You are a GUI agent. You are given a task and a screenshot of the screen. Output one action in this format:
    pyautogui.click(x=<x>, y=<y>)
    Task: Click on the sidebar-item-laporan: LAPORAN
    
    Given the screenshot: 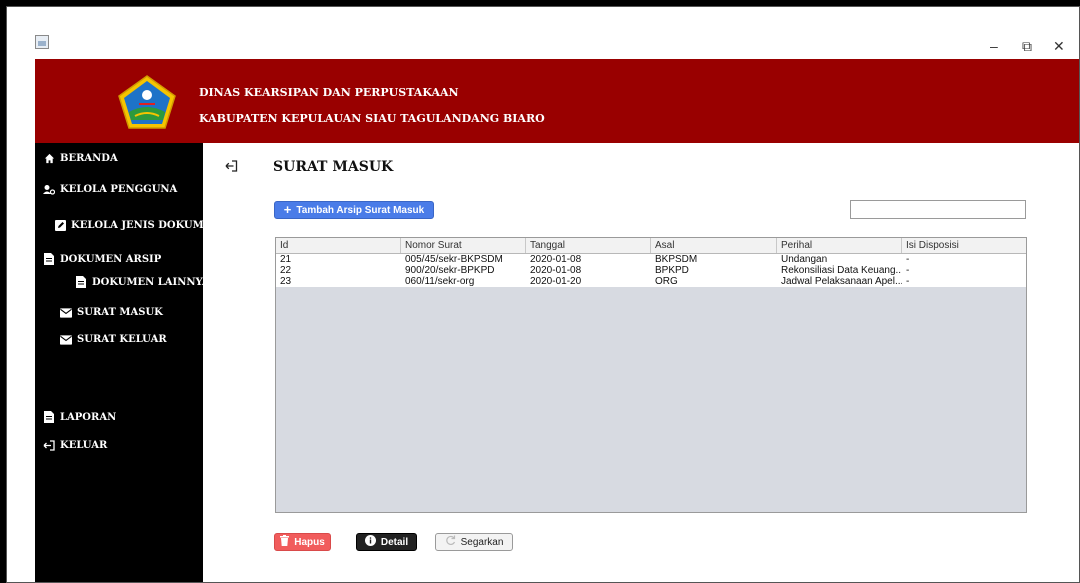 What is the action you would take?
    pyautogui.click(x=79, y=417)
    